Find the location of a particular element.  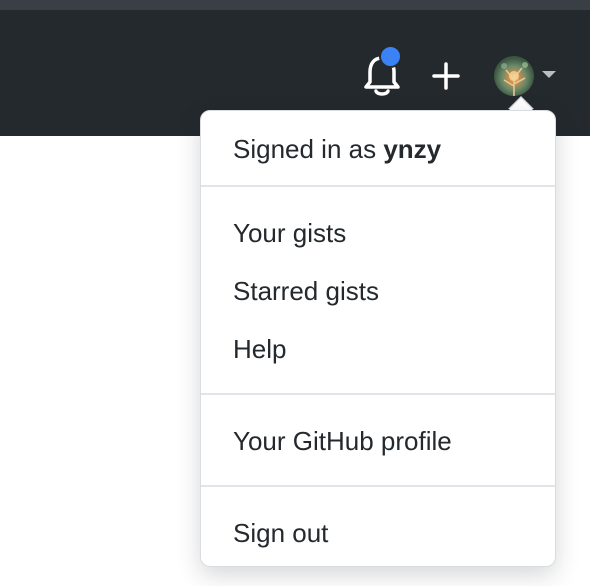

menu-item-your-gists: Your gists is located at coordinates (289, 233).